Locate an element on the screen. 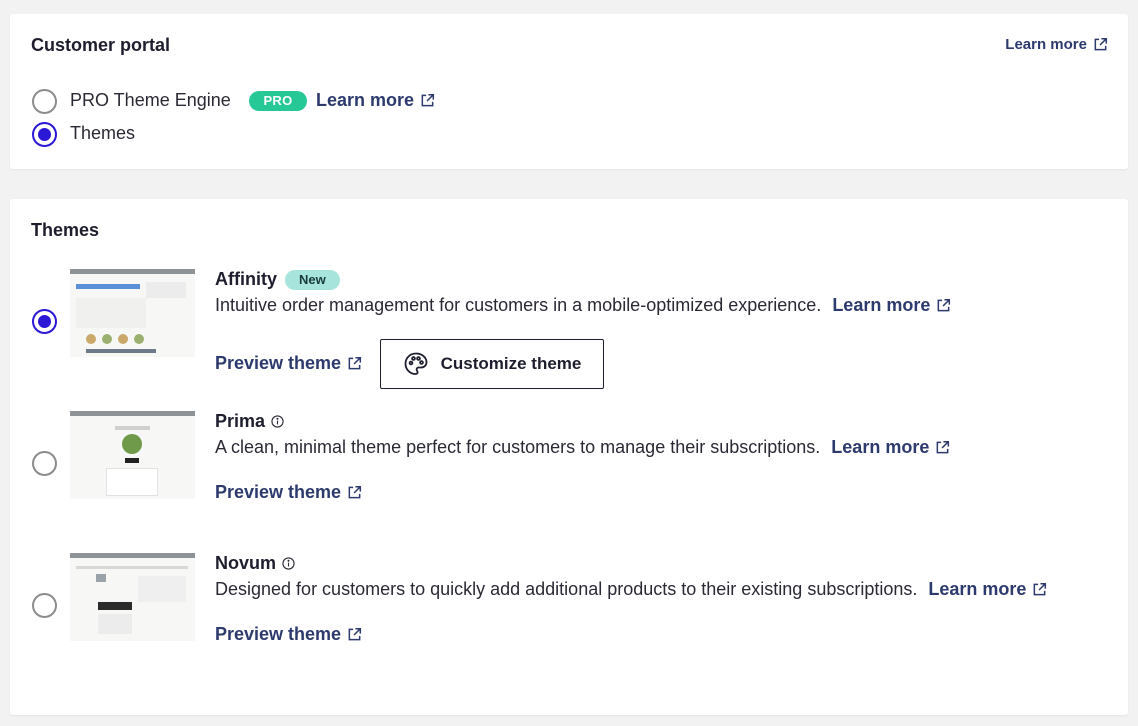  customize-theme-label: Customize theme is located at coordinates (511, 363).